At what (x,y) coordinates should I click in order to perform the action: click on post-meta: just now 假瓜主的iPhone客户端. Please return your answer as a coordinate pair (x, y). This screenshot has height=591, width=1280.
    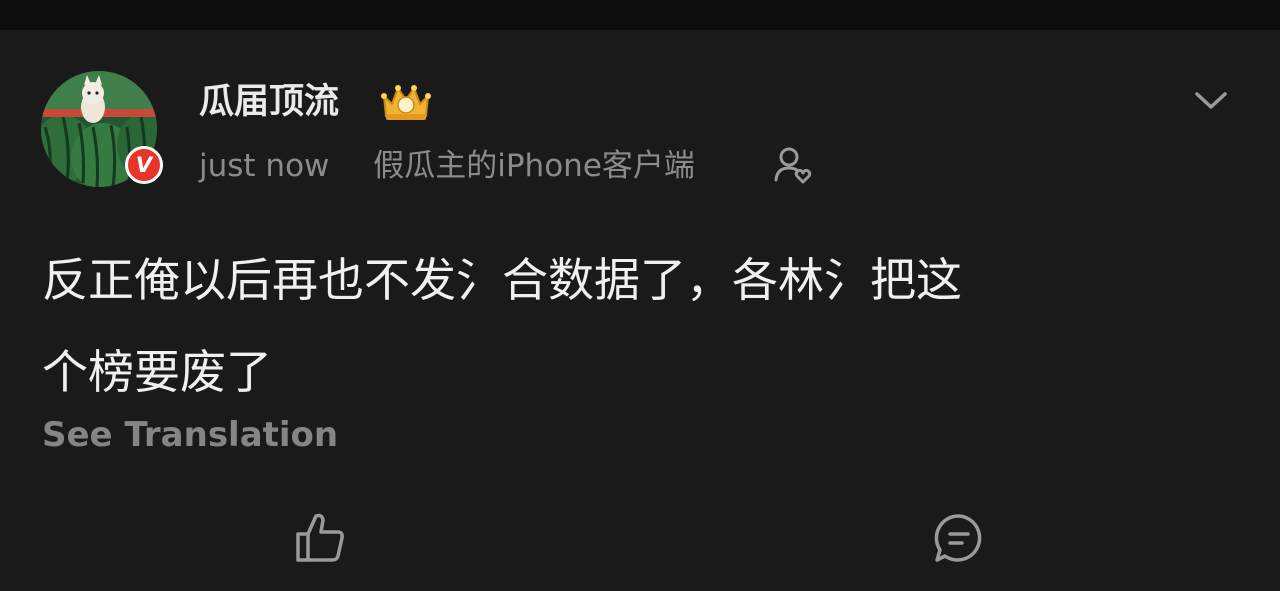
    Looking at the image, I should click on (447, 166).